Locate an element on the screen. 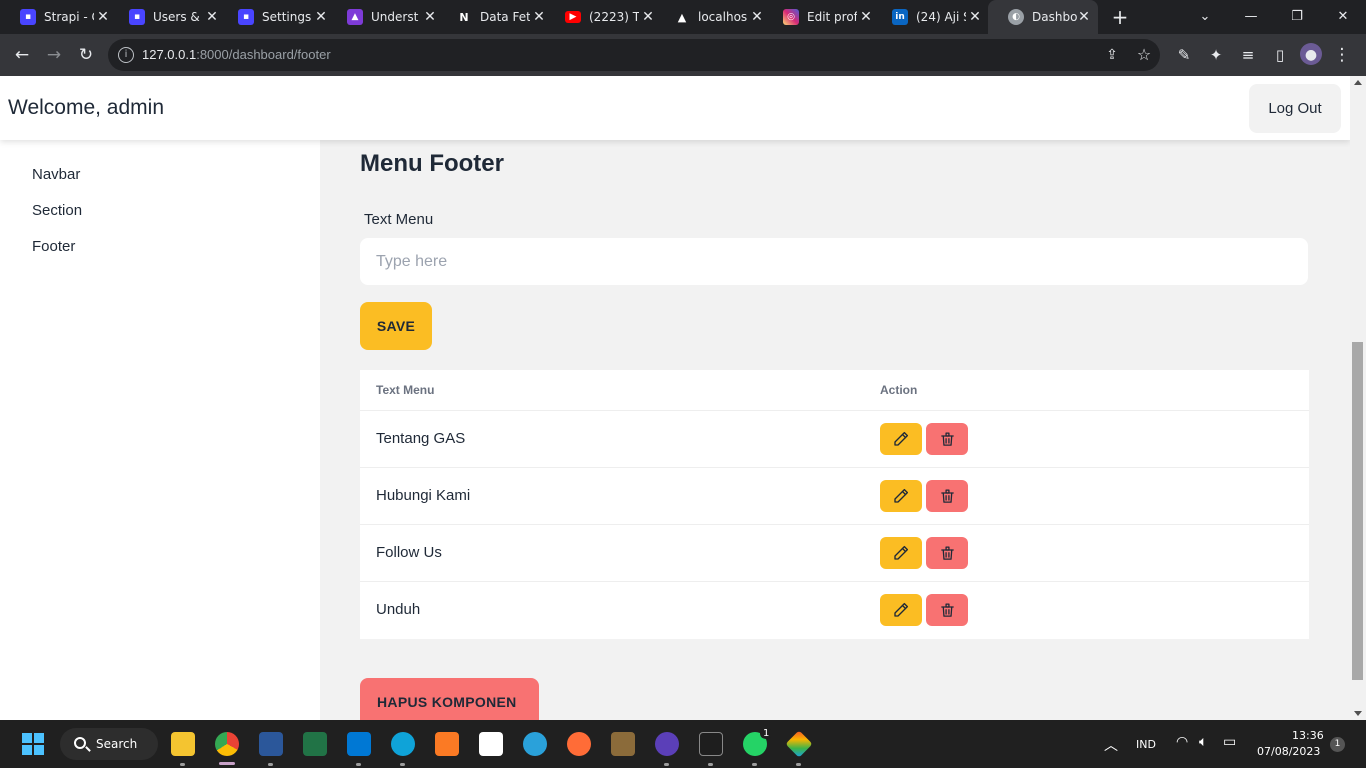  scroll-up-arrow-icon is located at coordinates (1358, 82).